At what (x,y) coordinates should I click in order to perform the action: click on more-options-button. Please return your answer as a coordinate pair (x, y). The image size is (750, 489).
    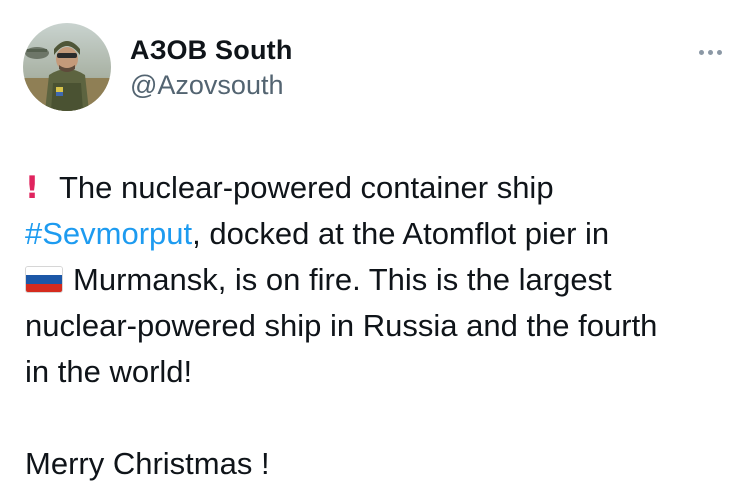
    Looking at the image, I should click on (710, 52).